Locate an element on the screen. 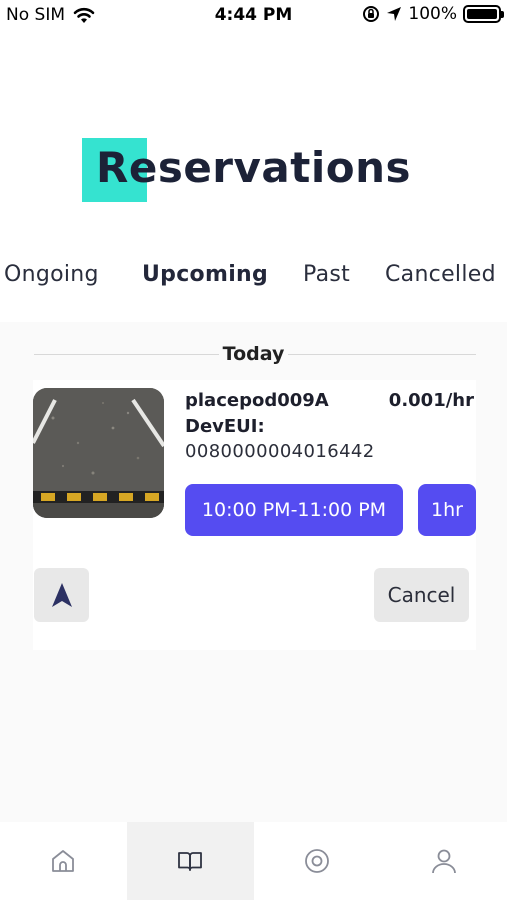 This screenshot has width=507, height=900. status-right: 100% is located at coordinates (433, 14).